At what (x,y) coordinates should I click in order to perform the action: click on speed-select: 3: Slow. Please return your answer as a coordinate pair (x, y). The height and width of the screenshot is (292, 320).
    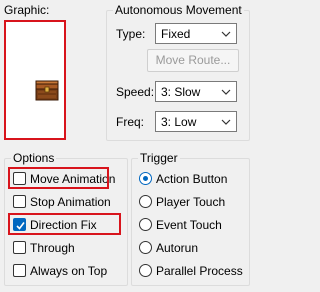
    Looking at the image, I should click on (196, 91).